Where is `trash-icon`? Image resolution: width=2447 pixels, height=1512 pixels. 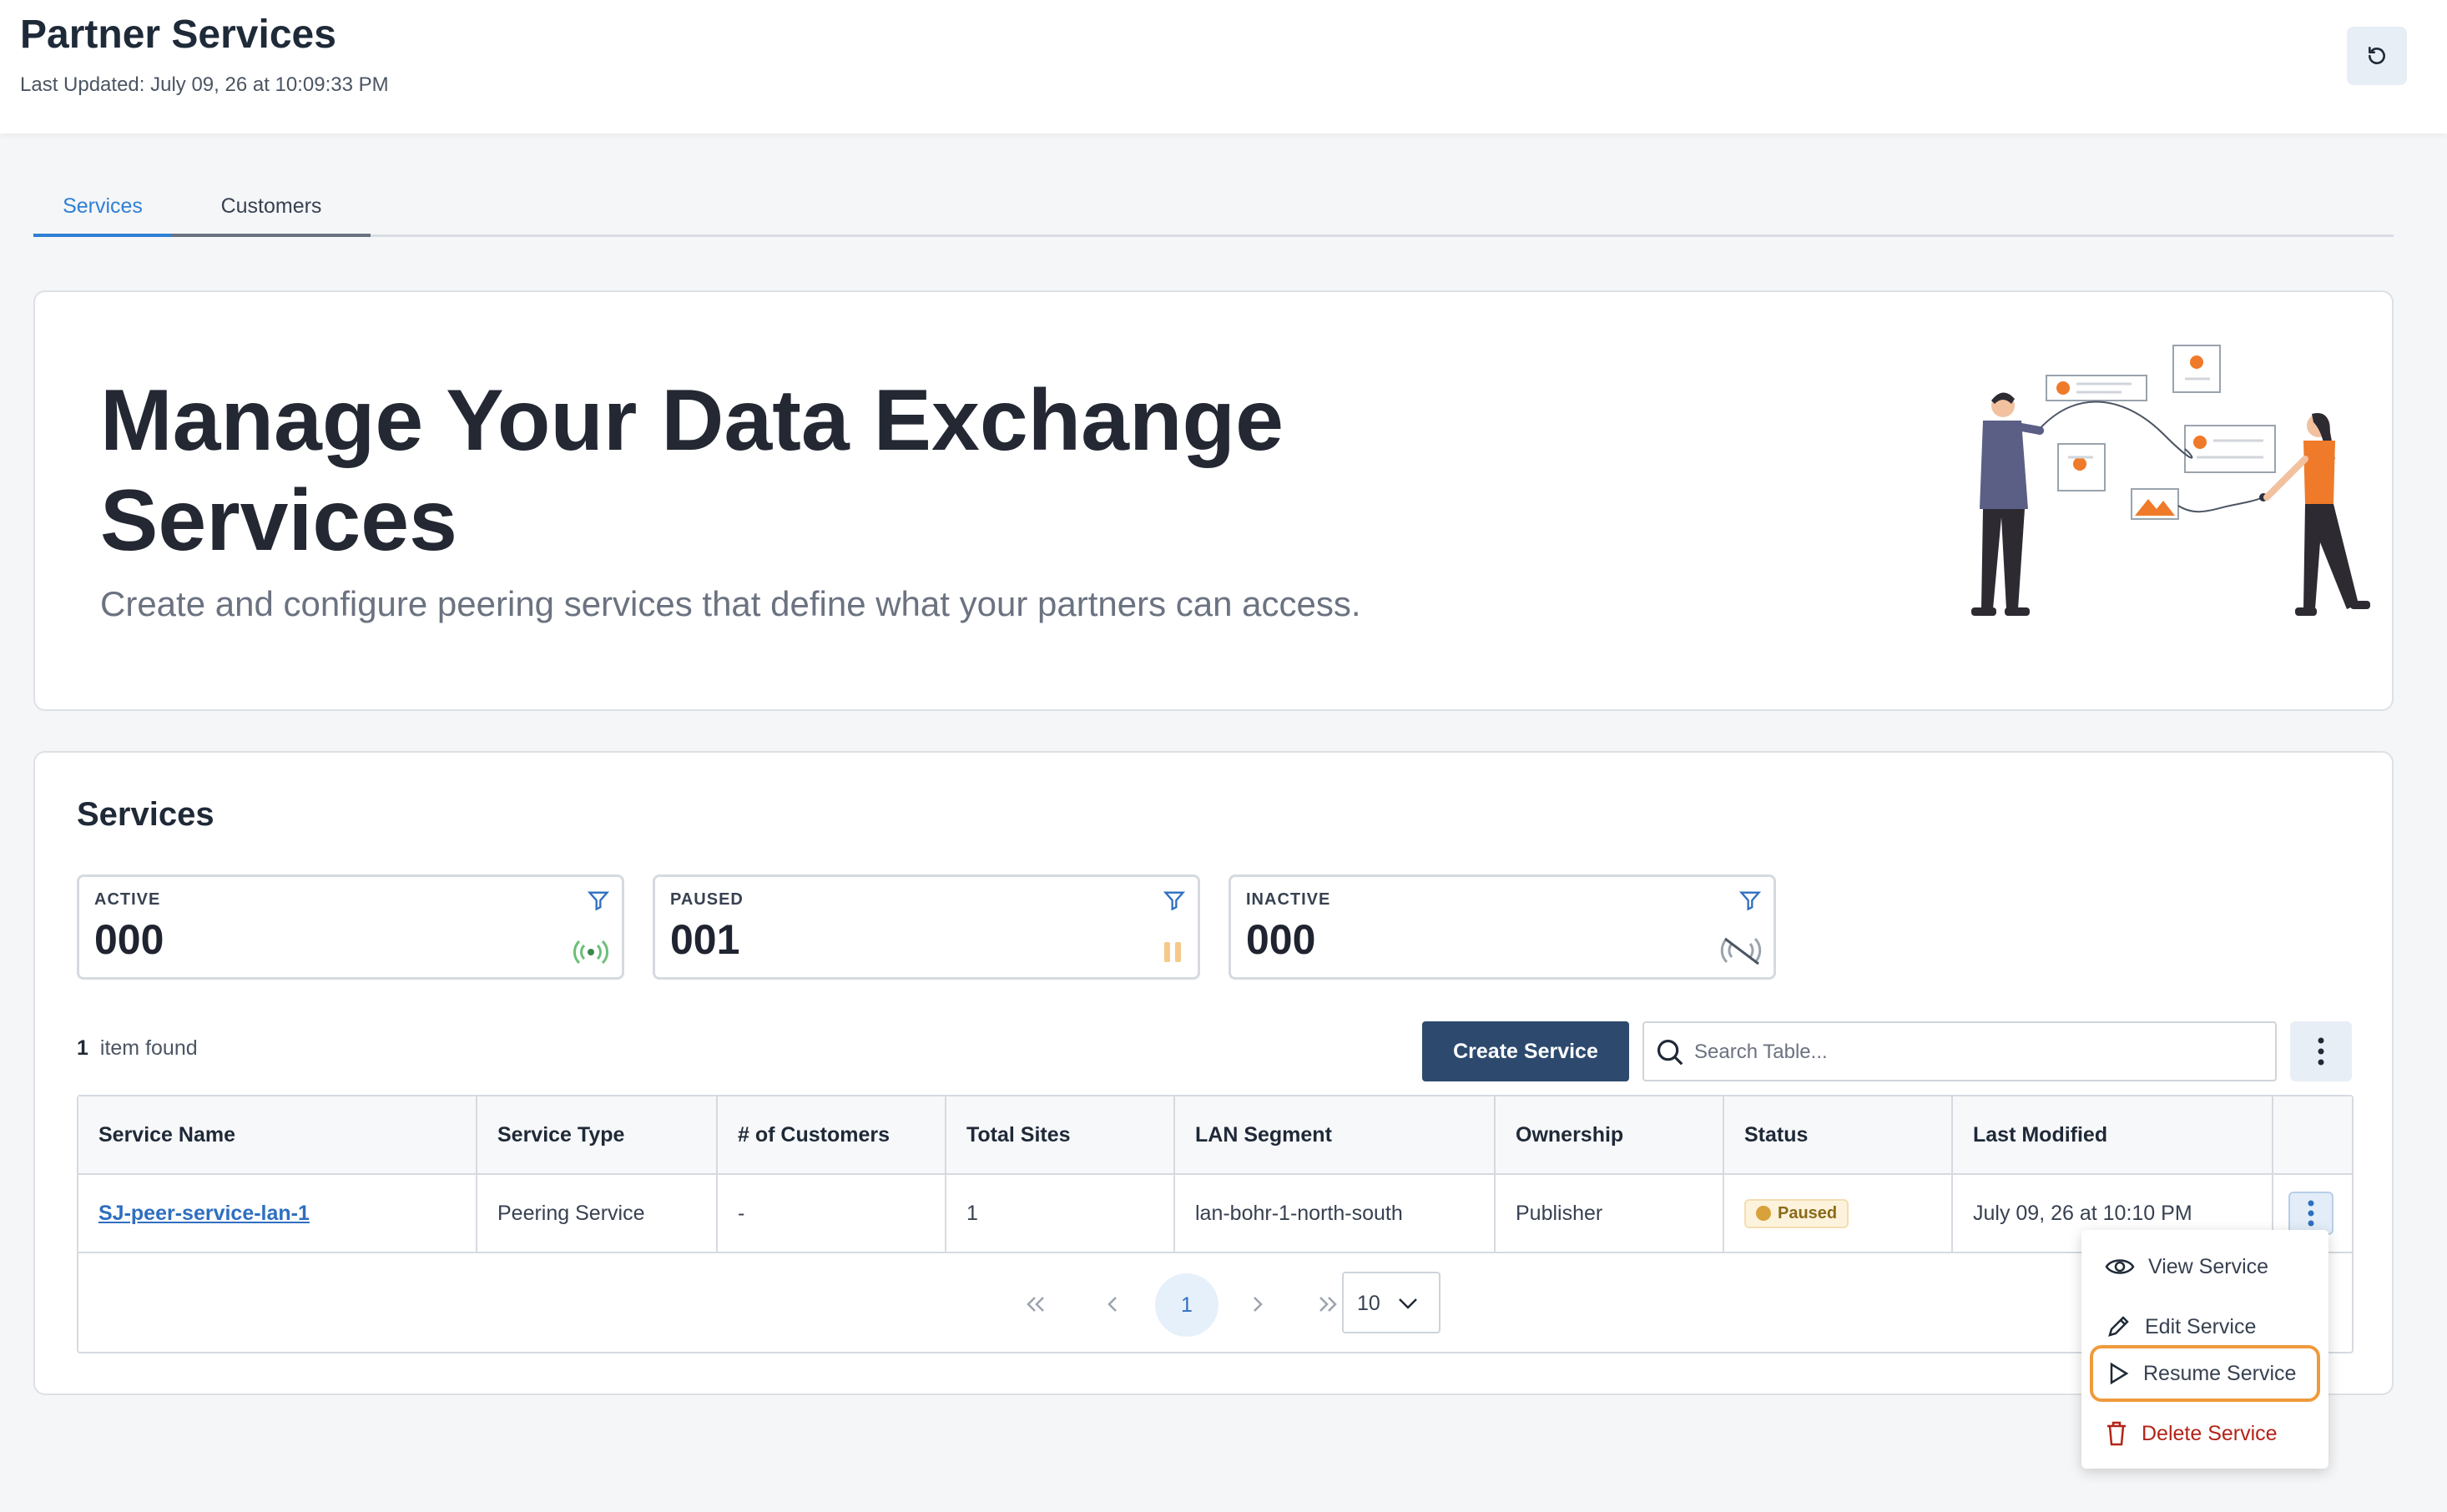
trash-icon is located at coordinates (2116, 1433).